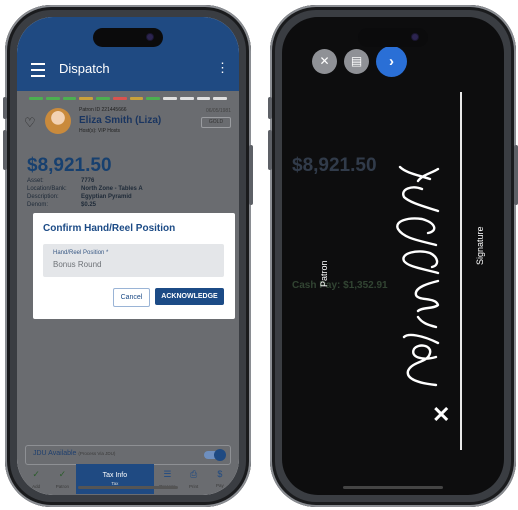 The width and height of the screenshot is (518, 510). Describe the element at coordinates (61, 181) in the screenshot. I see `detail-row: Asset: 7776` at that location.